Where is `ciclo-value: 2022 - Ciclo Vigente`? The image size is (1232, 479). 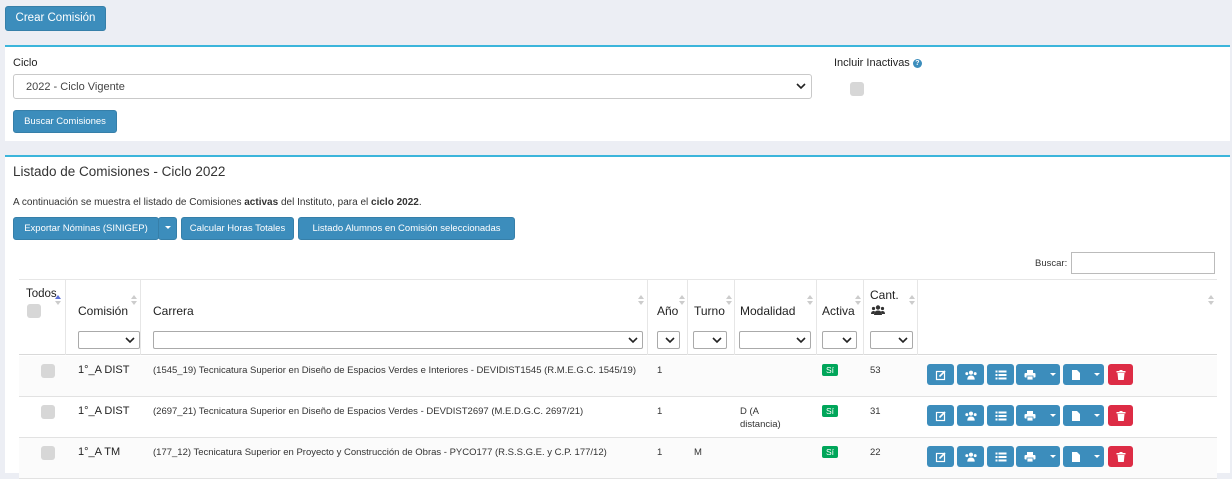 ciclo-value: 2022 - Ciclo Vigente is located at coordinates (75, 87).